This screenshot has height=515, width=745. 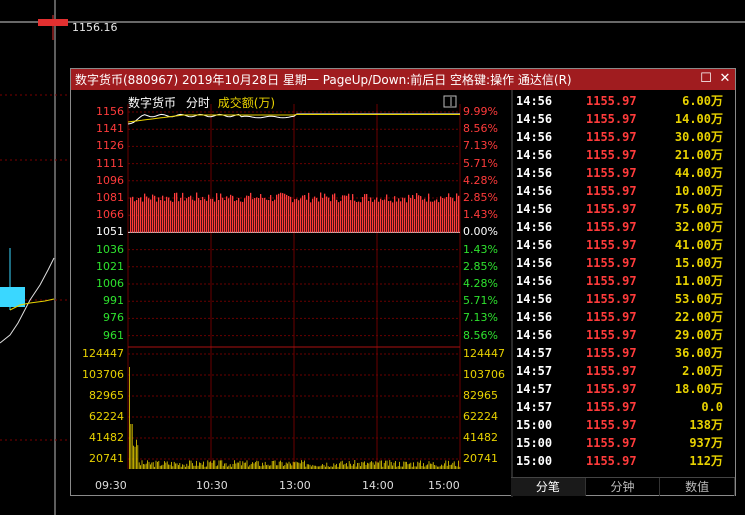 What do you see at coordinates (623, 137) in the screenshot?
I see `tick-row: 14:56 1155.97 30.00万` at bounding box center [623, 137].